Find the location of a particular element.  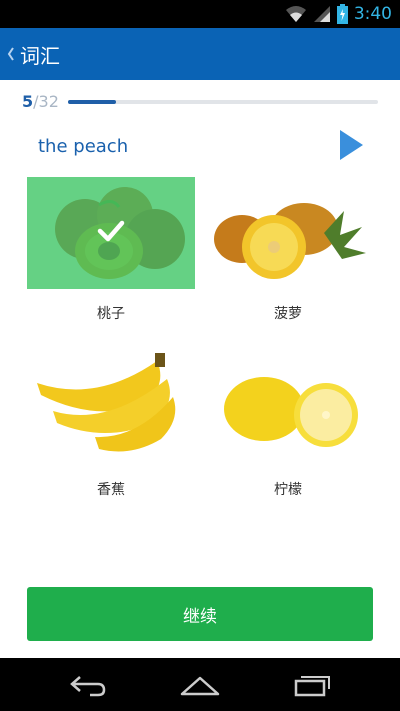

nav-home-button is located at coordinates (200, 685).